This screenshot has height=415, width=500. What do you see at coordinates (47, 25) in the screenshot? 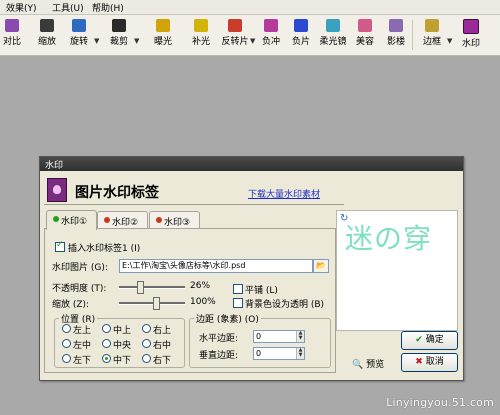
I see `resize-icon` at bounding box center [47, 25].